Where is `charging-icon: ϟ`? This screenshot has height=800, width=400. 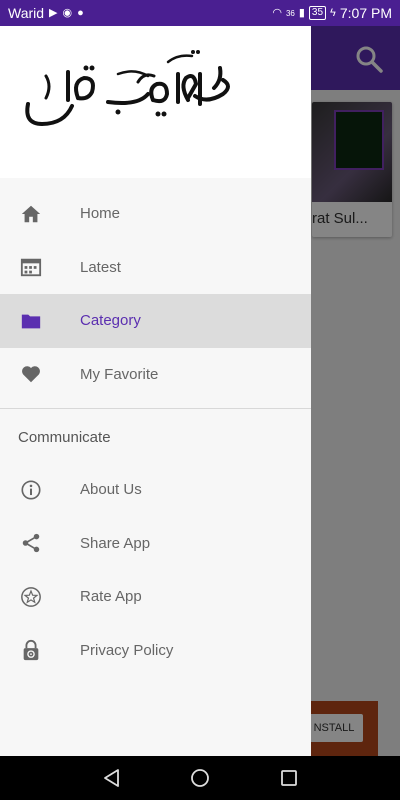
charging-icon: ϟ is located at coordinates (333, 12).